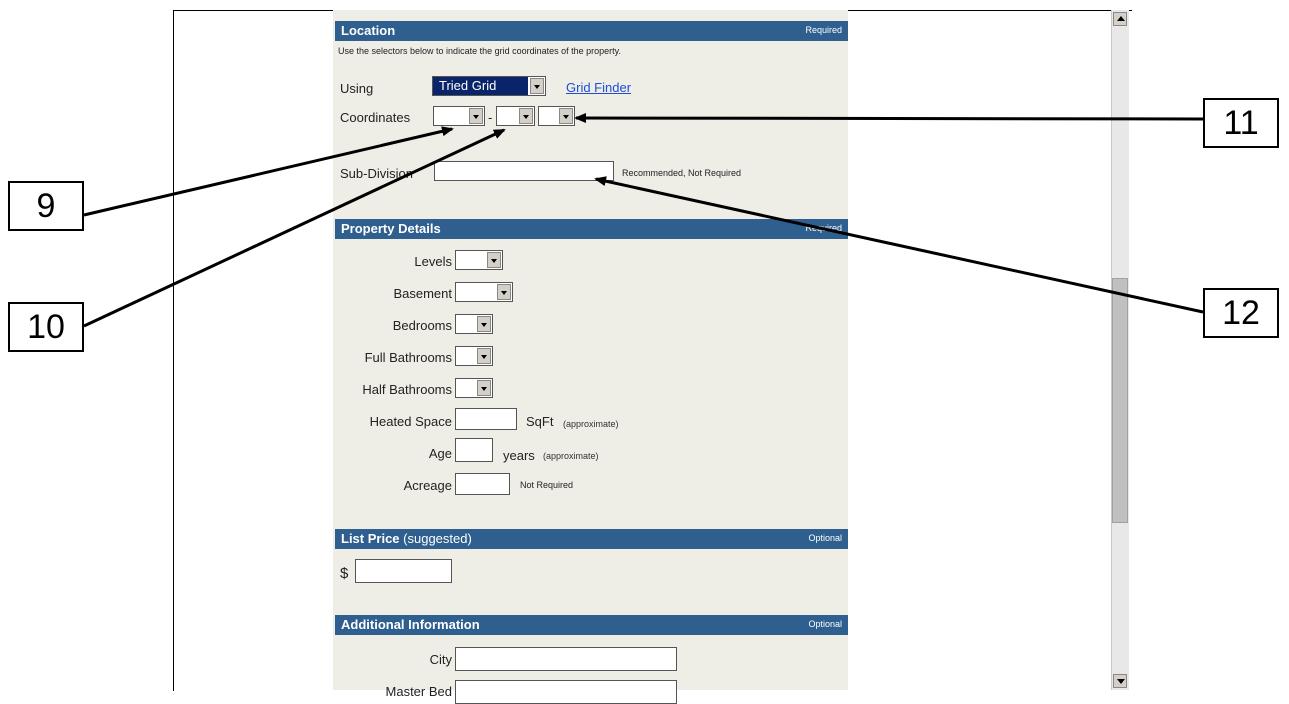  I want to click on callout-9: 9, so click(46, 206).